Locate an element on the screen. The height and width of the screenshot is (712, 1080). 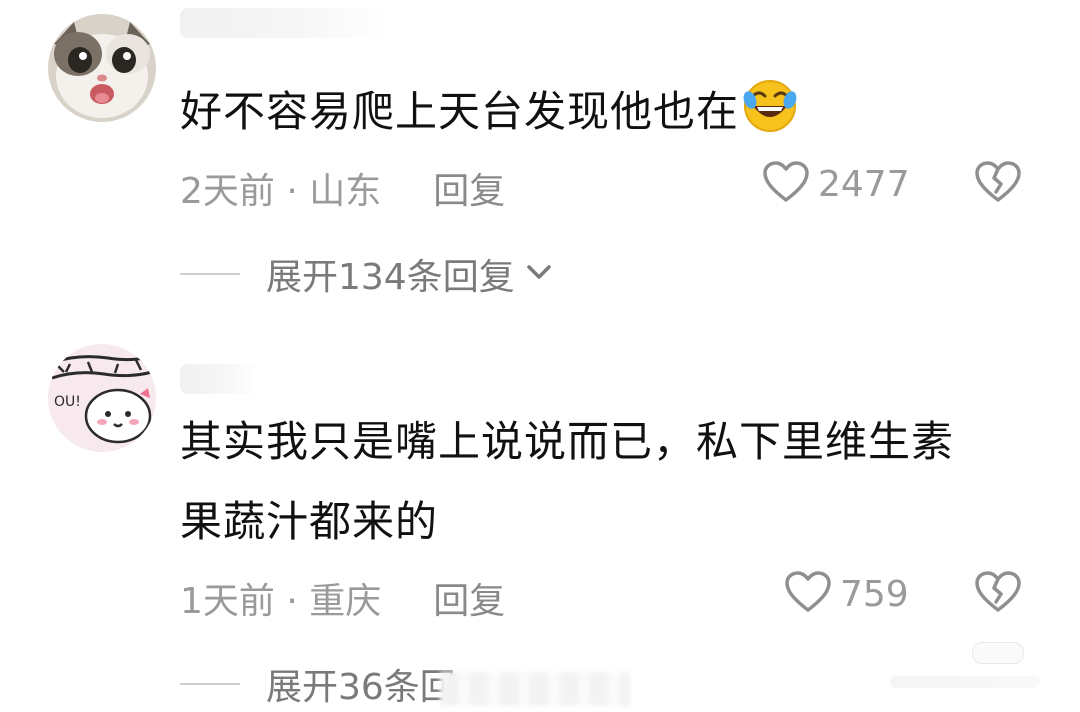
comment-text-line: 果蔬汁都来的 is located at coordinates (309, 521).